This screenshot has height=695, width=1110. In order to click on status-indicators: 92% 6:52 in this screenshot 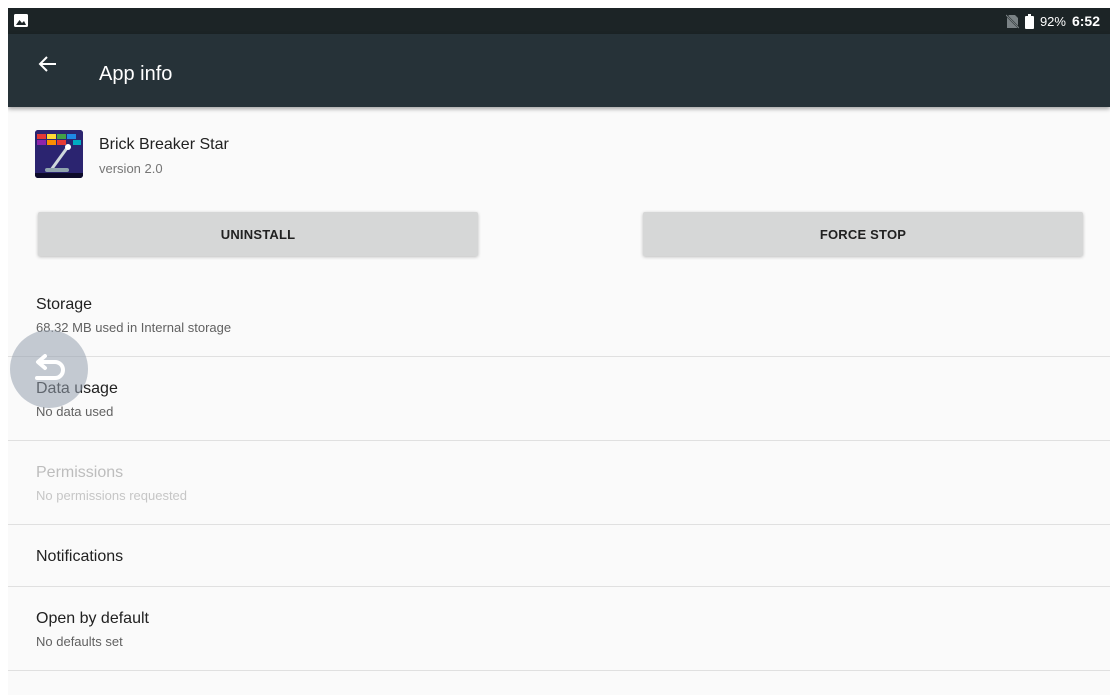, I will do `click(1052, 21)`.